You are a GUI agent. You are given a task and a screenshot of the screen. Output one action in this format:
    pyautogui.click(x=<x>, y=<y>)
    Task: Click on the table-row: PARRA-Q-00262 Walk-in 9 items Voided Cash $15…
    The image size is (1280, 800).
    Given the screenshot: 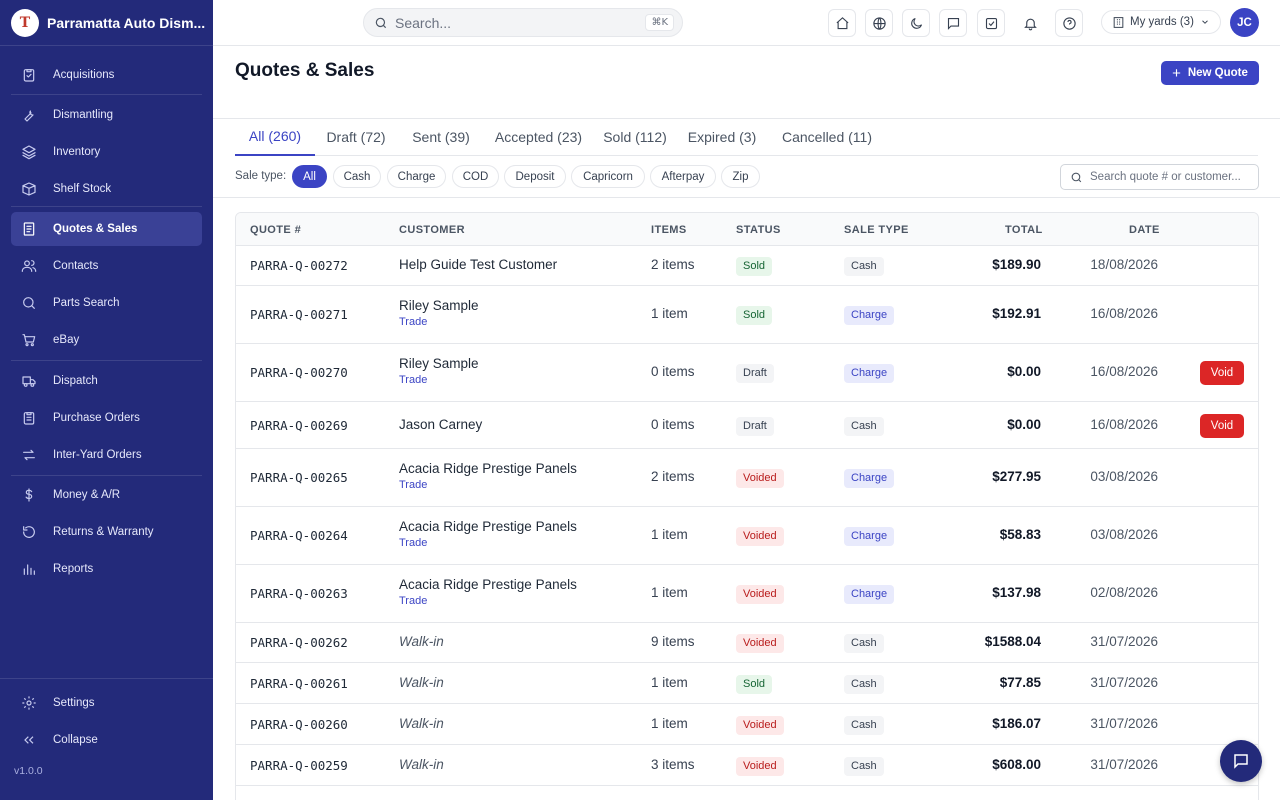 What is the action you would take?
    pyautogui.click(x=747, y=643)
    